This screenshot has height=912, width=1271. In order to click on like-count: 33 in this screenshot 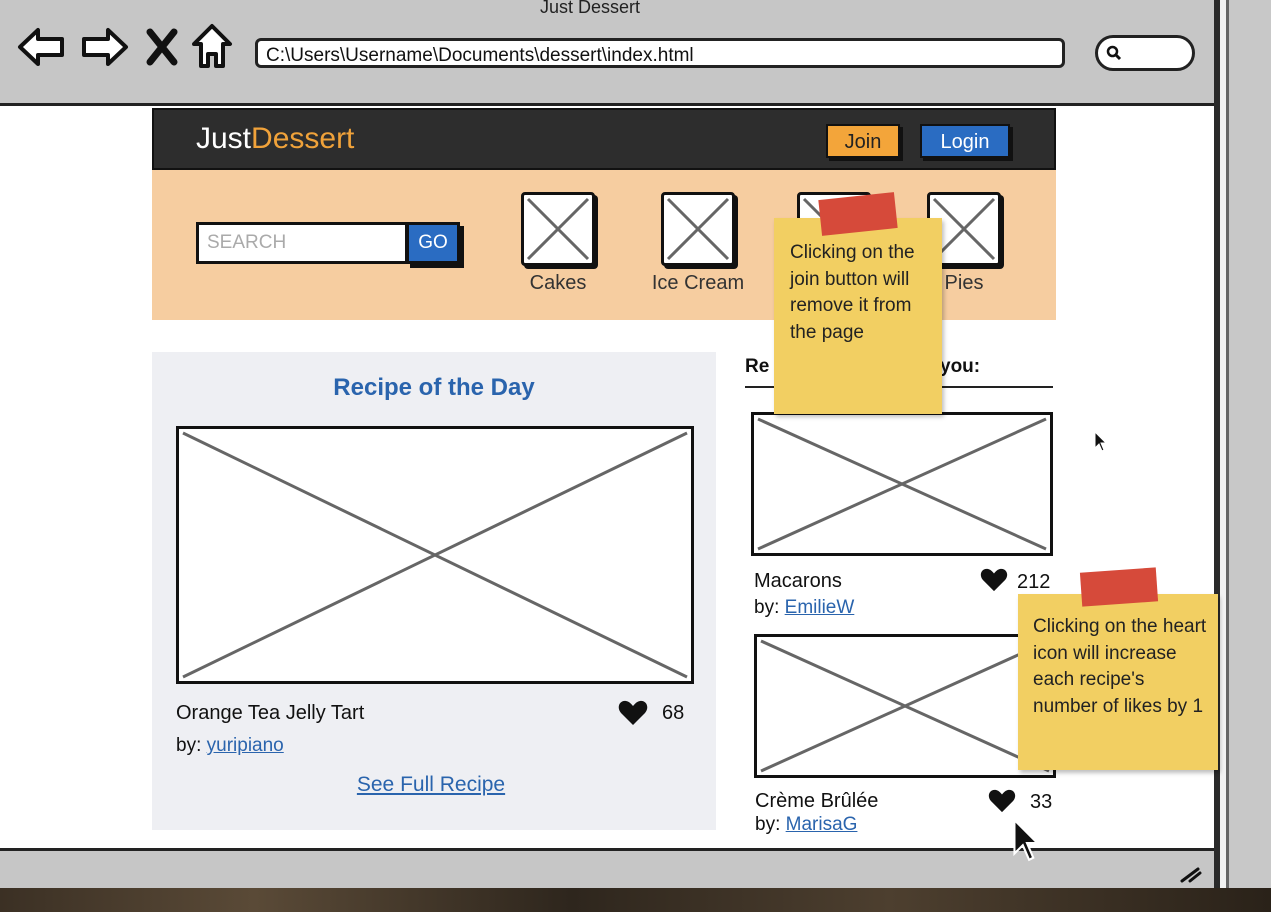, I will do `click(1041, 802)`.